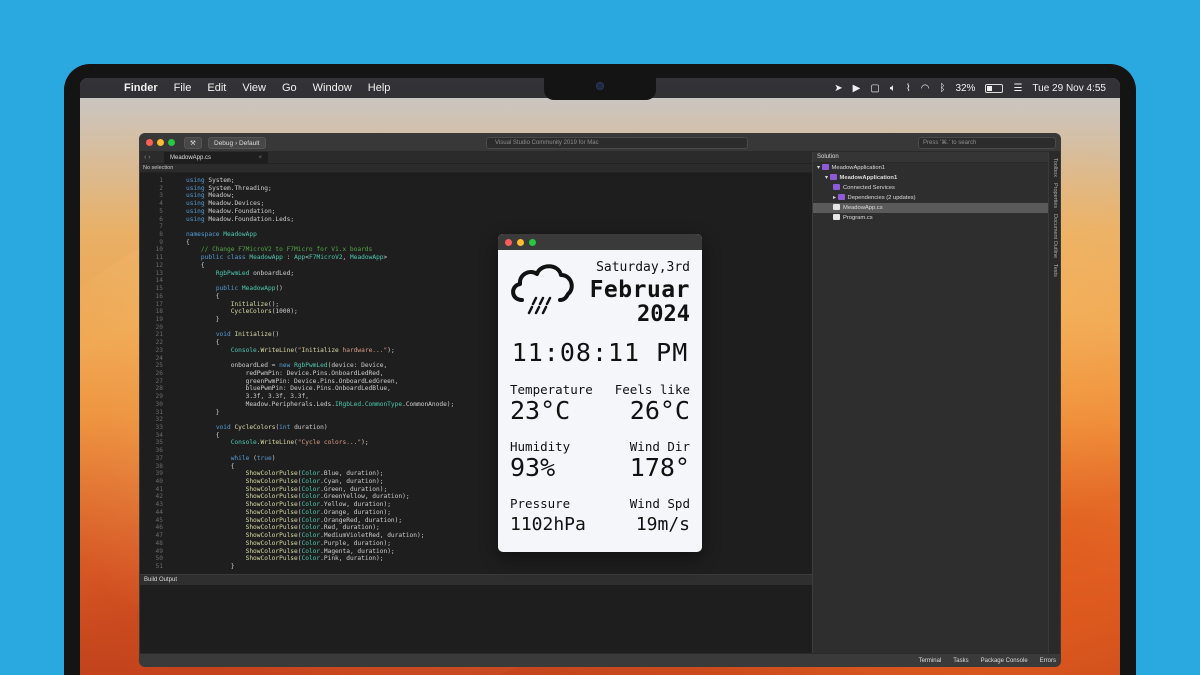  What do you see at coordinates (476, 359) in the screenshot?
I see `code-line: 24` at bounding box center [476, 359].